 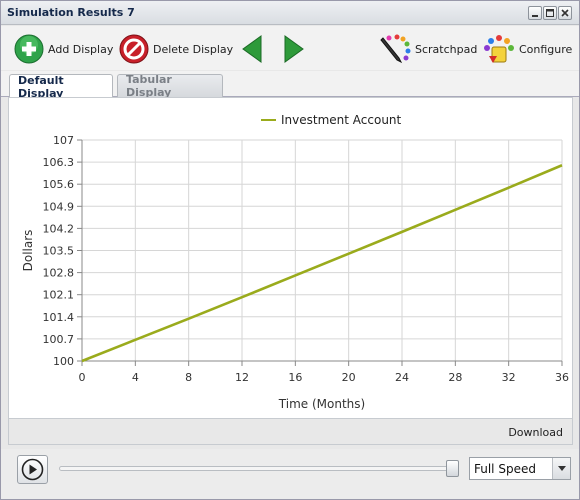 What do you see at coordinates (82, 377) in the screenshot?
I see `x-tick-label: 0` at bounding box center [82, 377].